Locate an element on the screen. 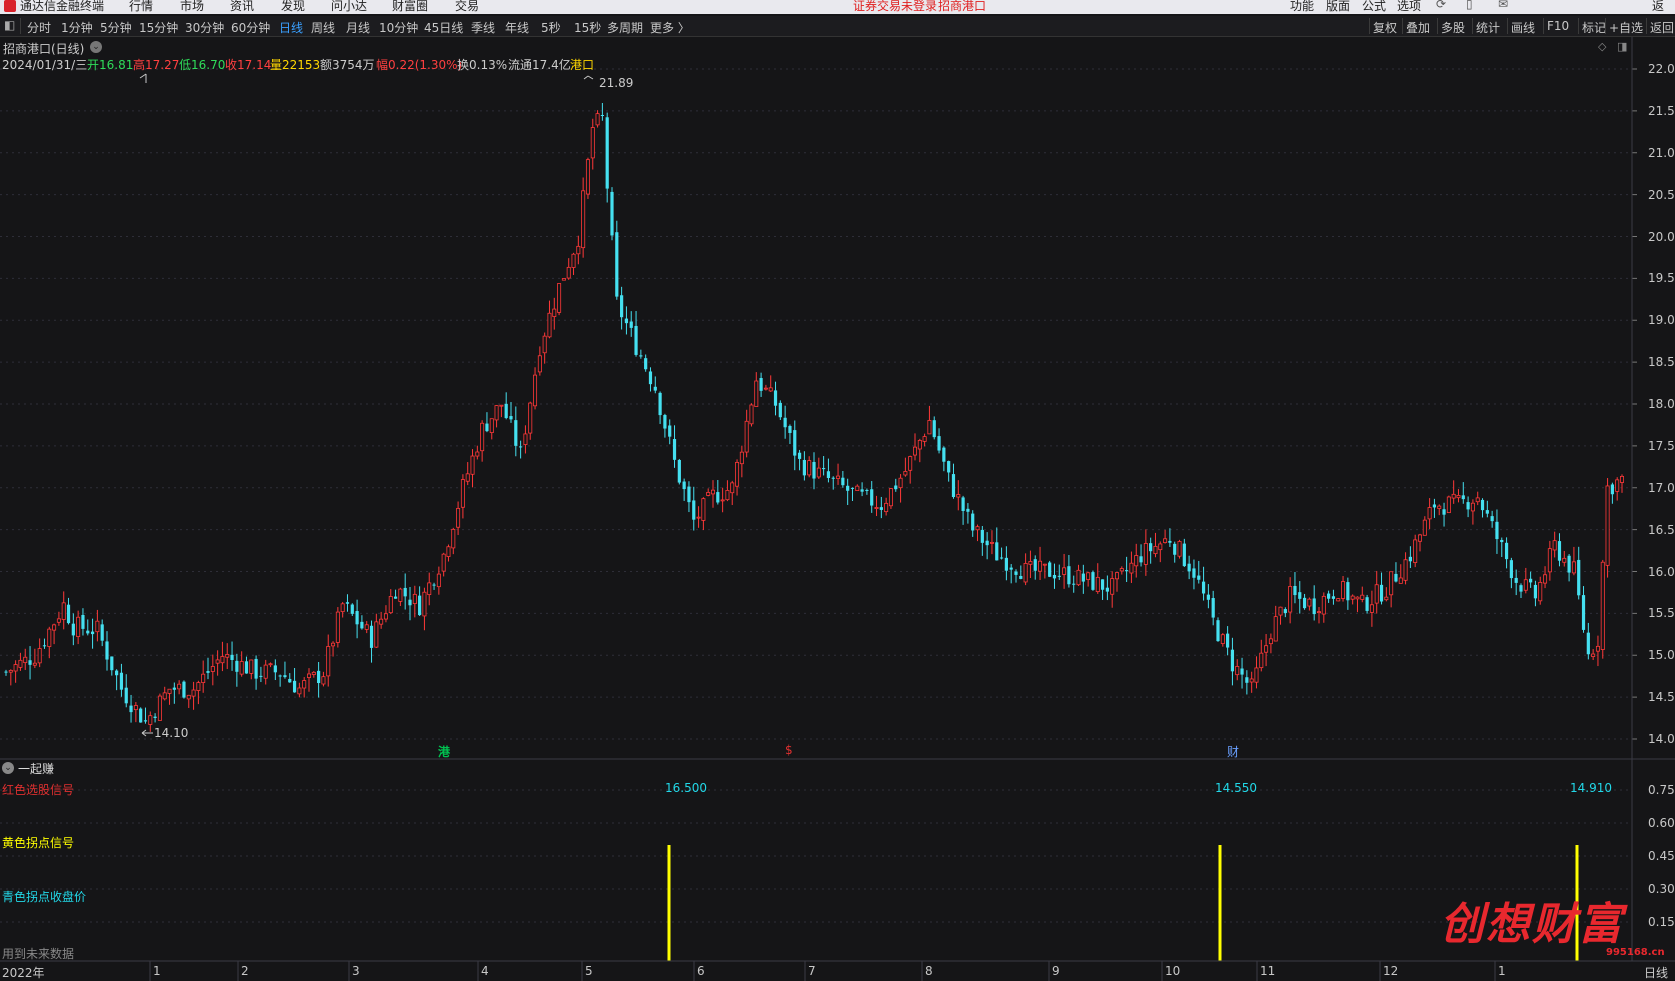  menu-layout: 版面 is located at coordinates (1338, 7).